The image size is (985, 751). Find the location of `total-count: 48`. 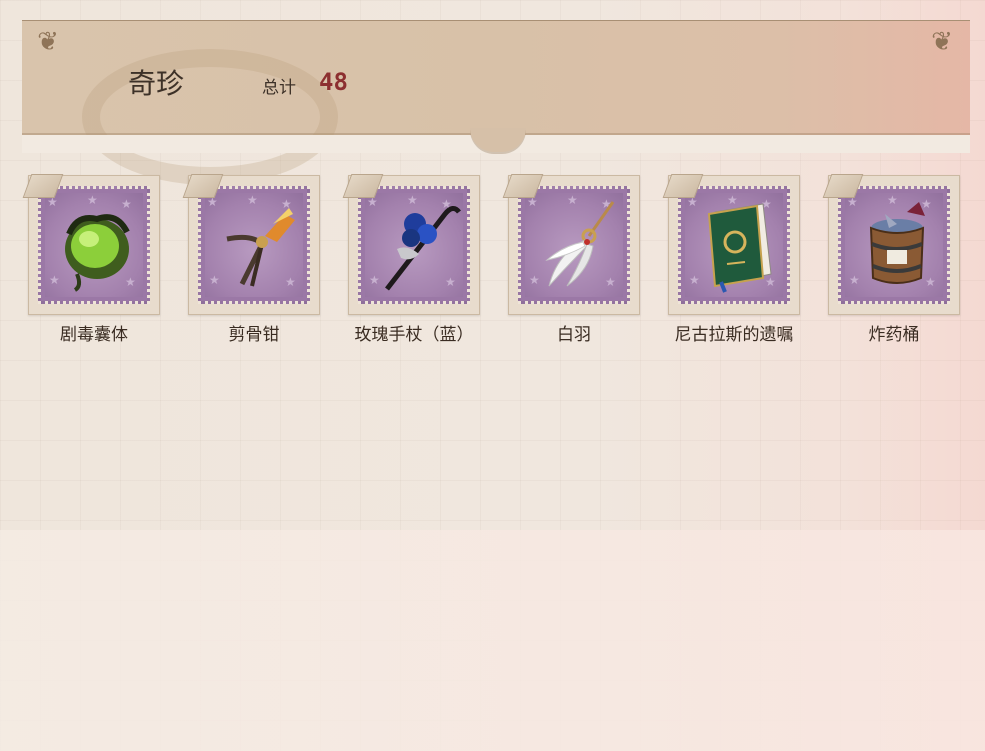

total-count: 48 is located at coordinates (333, 82).